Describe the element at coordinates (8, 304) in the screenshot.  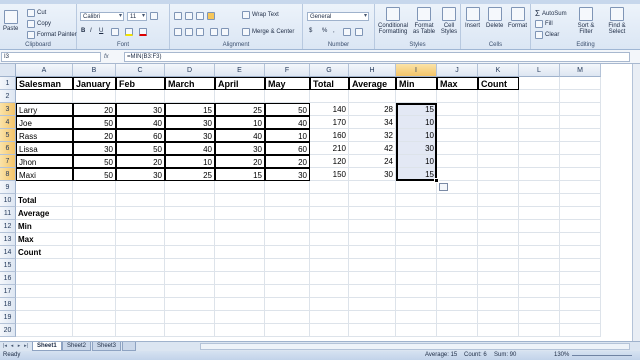
I see `row-header-18: 18` at that location.